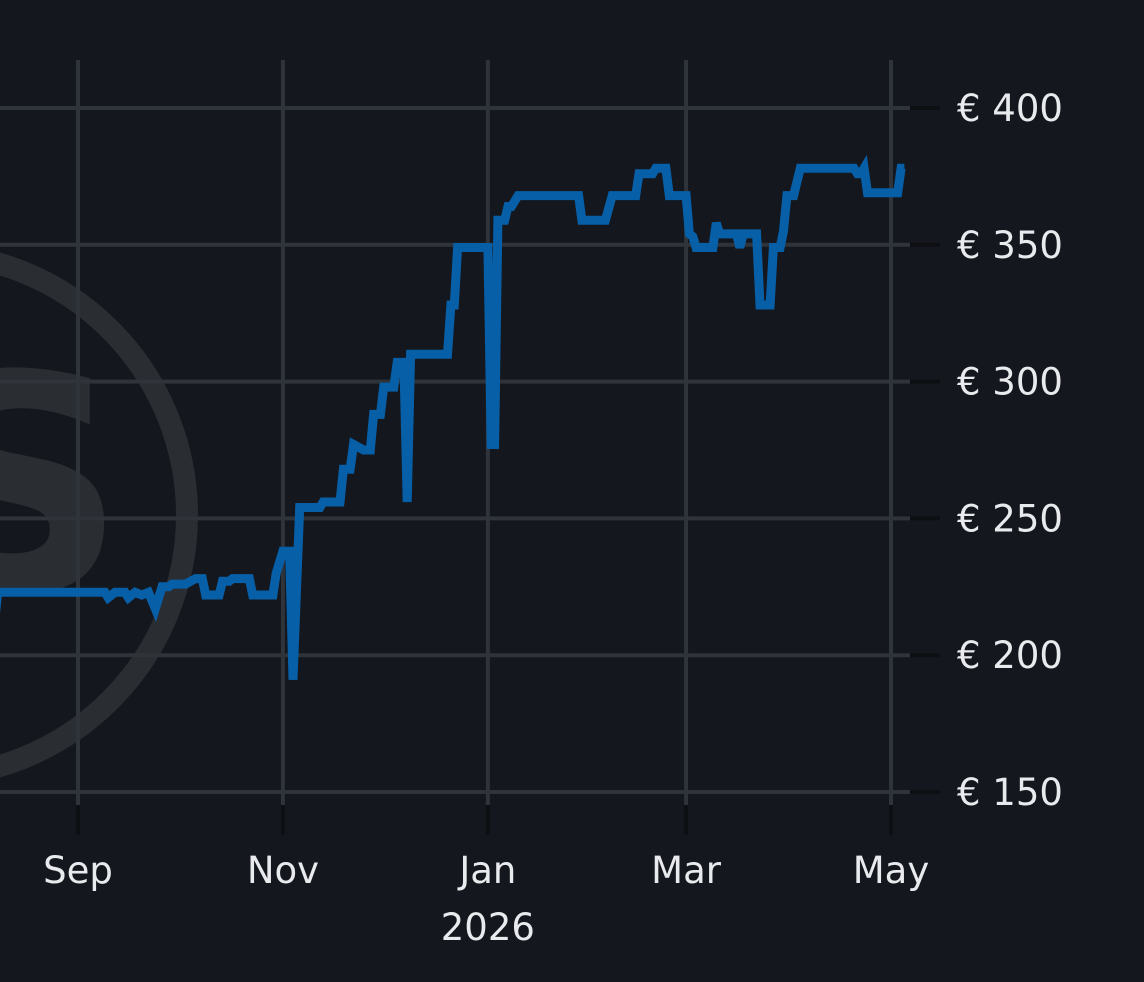 The height and width of the screenshot is (982, 1144). Describe the element at coordinates (891, 870) in the screenshot. I see `x-tick-label: May` at that location.